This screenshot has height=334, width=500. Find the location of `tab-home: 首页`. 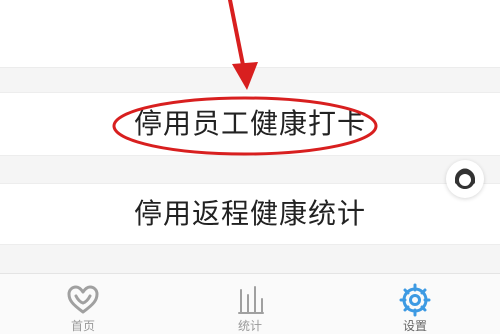

tab-home: 首页 is located at coordinates (83, 304).